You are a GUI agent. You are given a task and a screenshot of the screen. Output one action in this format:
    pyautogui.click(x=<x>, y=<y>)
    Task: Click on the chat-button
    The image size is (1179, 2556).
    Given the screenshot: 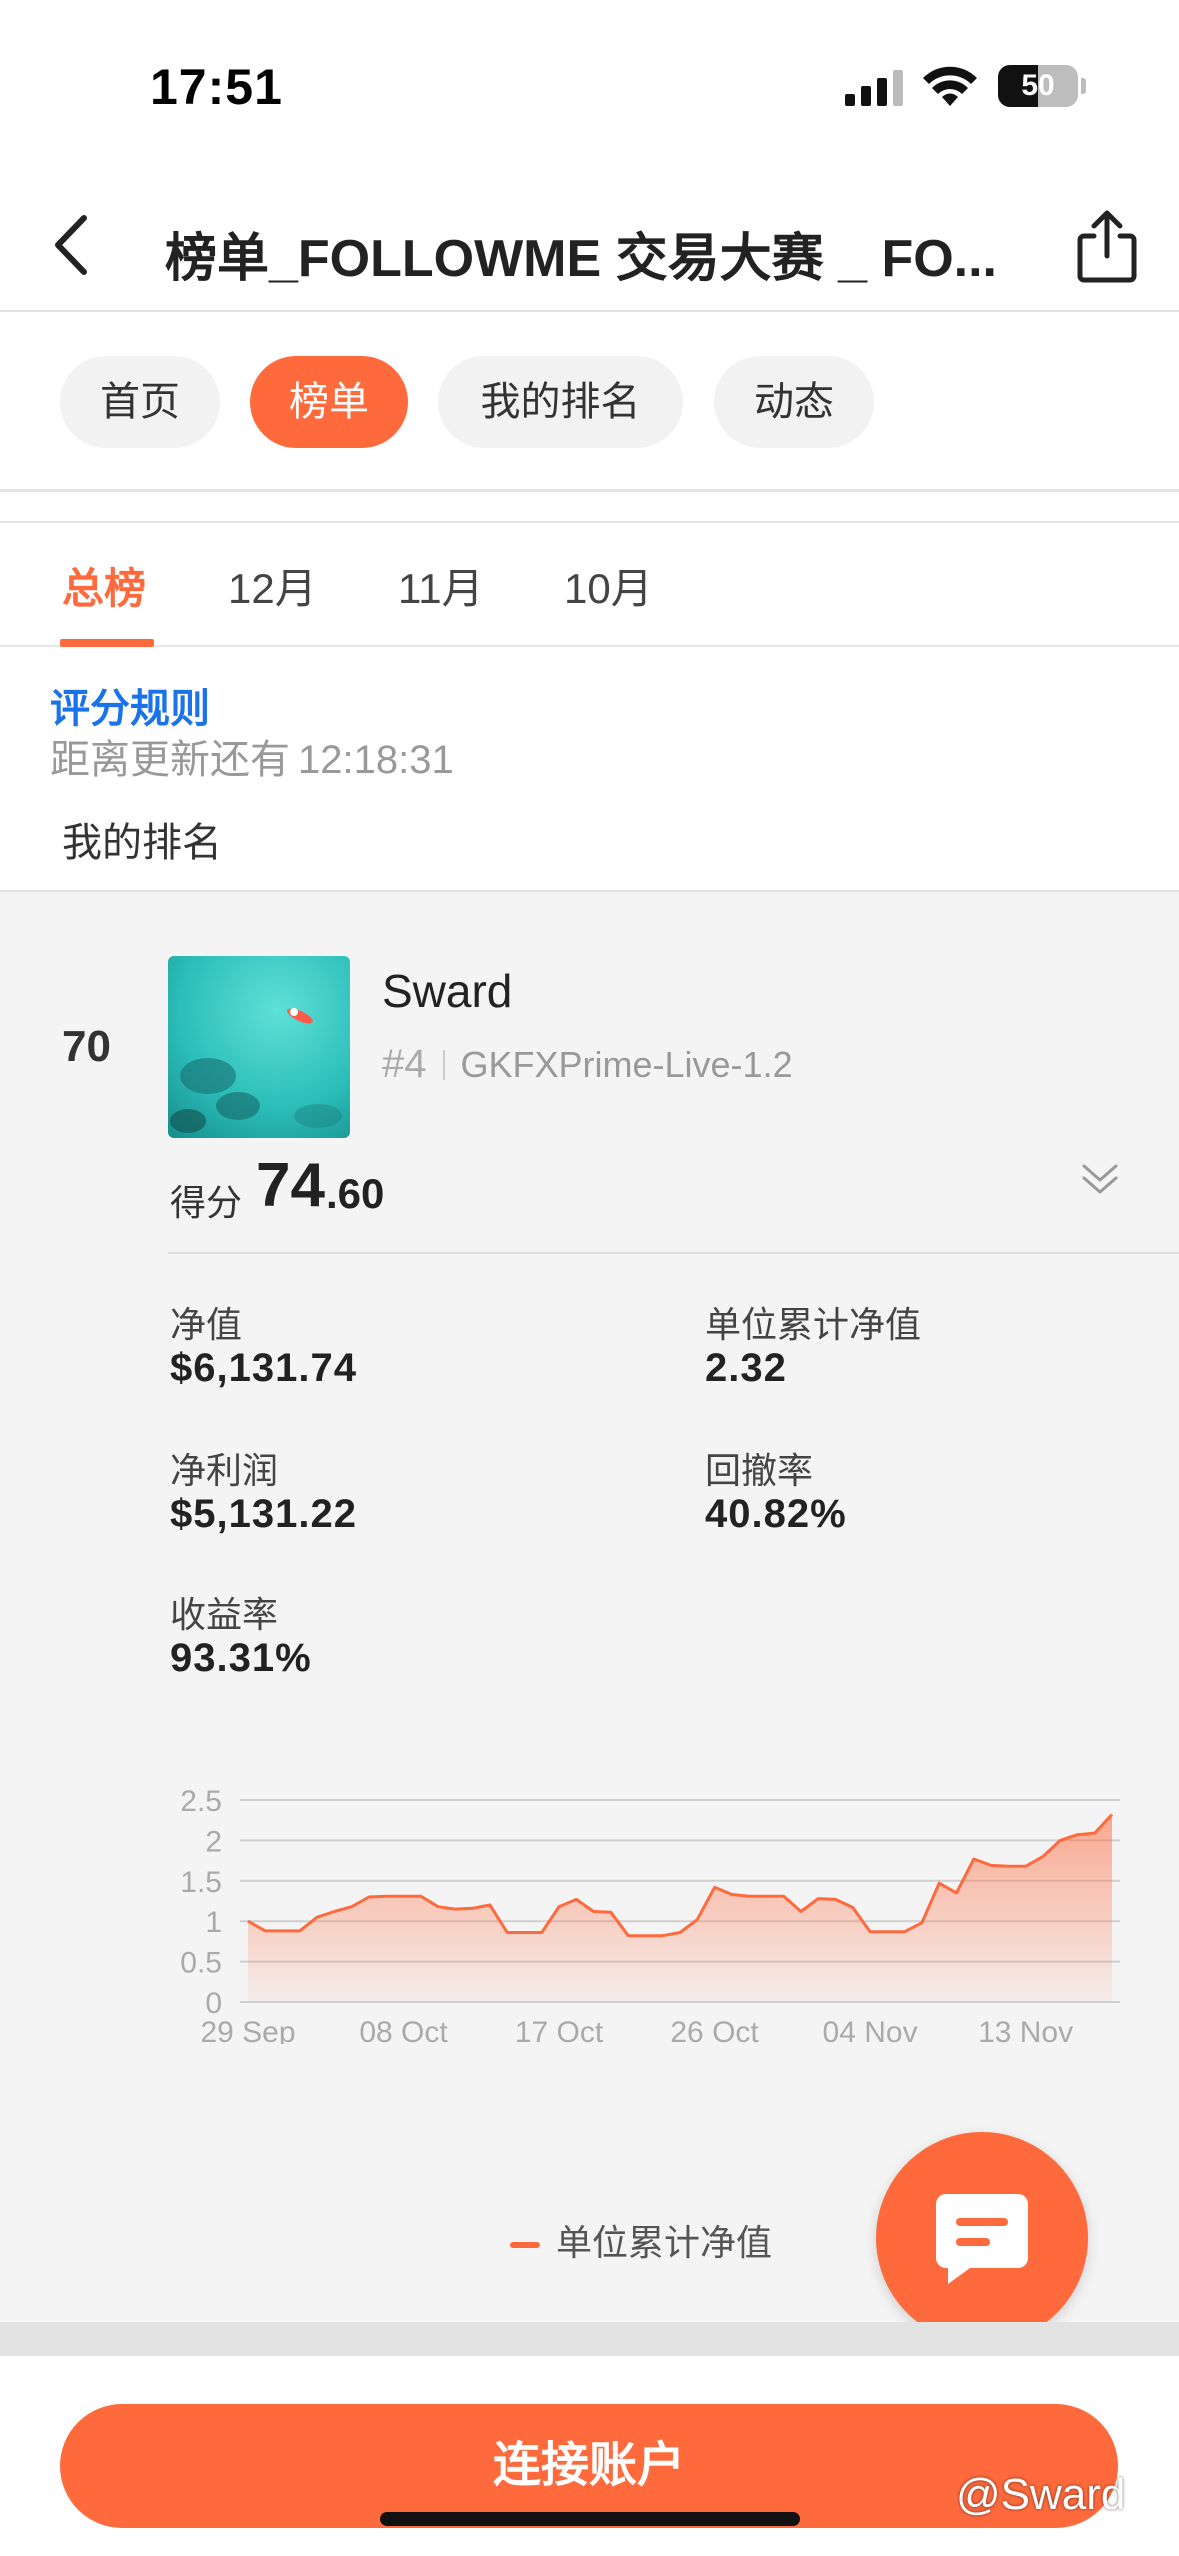 What is the action you would take?
    pyautogui.click(x=982, y=2238)
    